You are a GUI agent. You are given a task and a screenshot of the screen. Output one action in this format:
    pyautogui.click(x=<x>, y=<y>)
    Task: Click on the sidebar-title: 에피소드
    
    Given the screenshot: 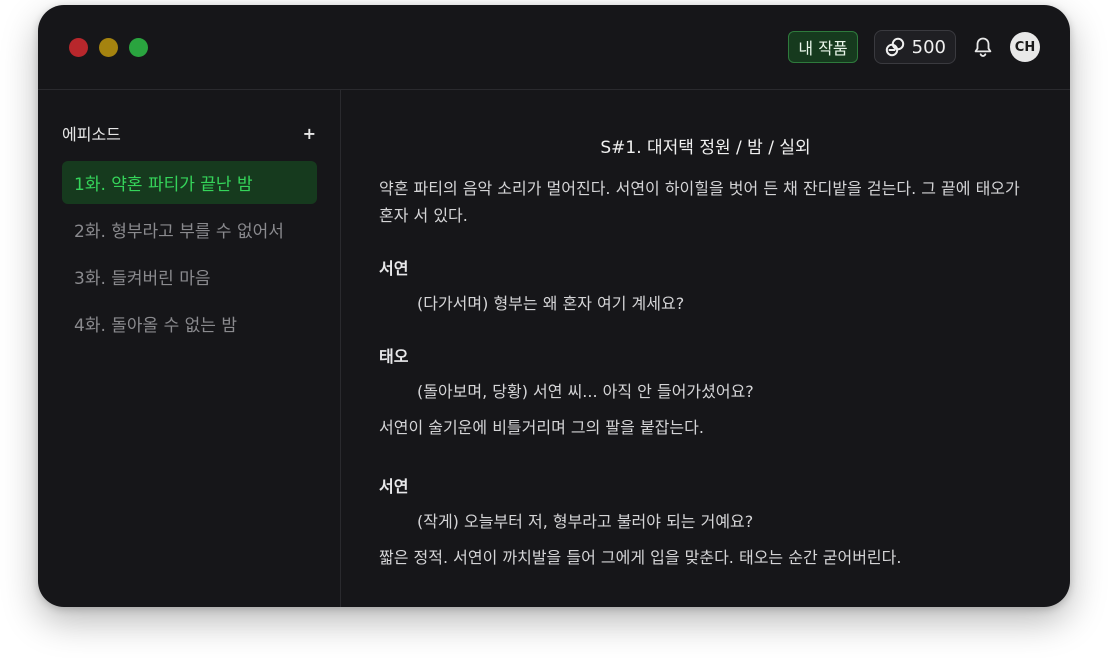 What is the action you would take?
    pyautogui.click(x=91, y=134)
    